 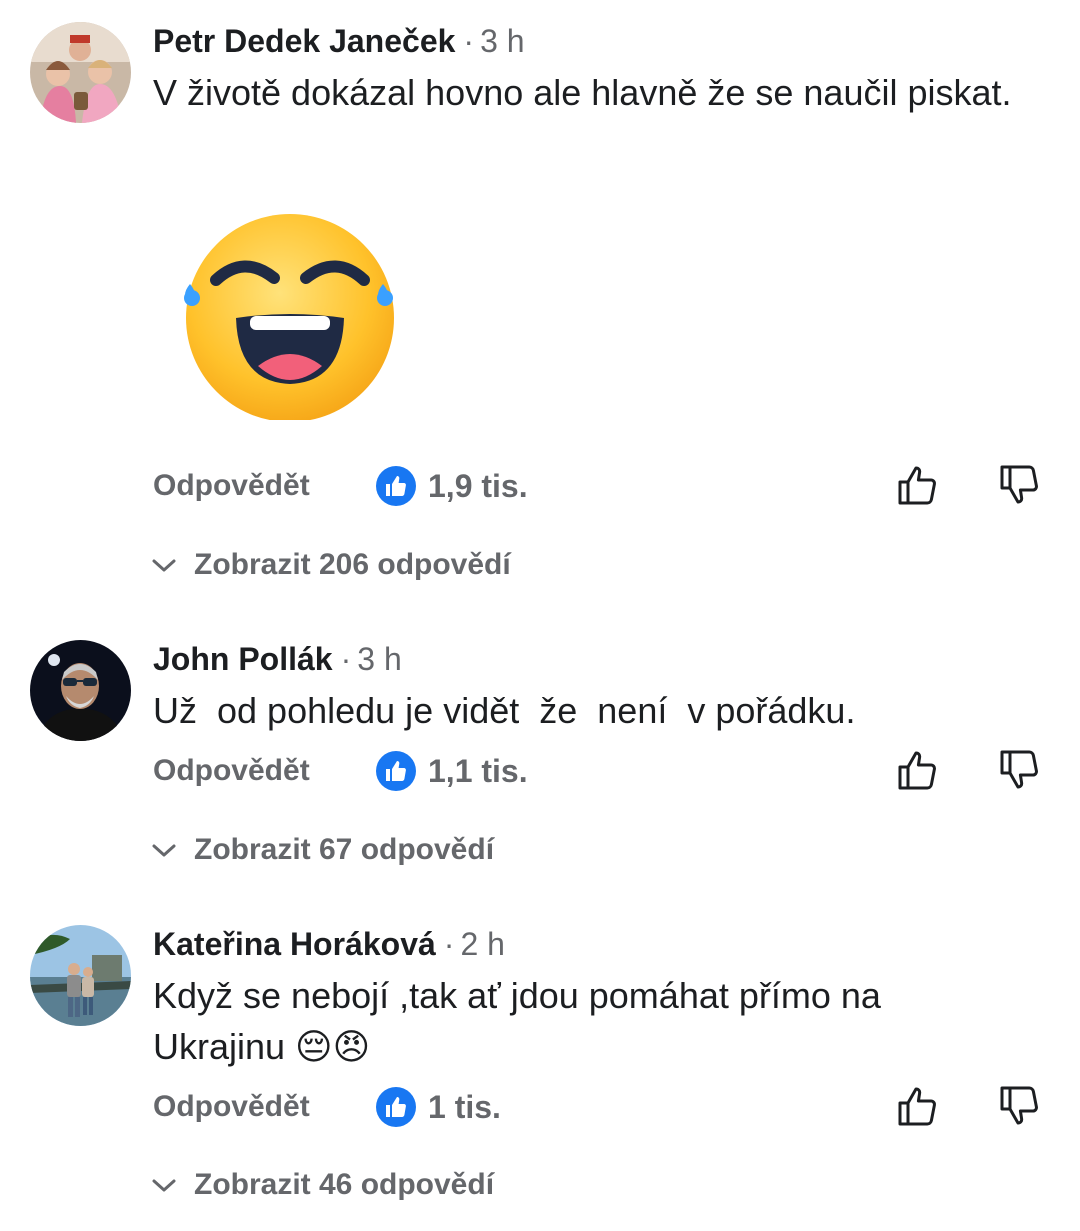 I want to click on like-summary: 1 tis., so click(x=438, y=1107).